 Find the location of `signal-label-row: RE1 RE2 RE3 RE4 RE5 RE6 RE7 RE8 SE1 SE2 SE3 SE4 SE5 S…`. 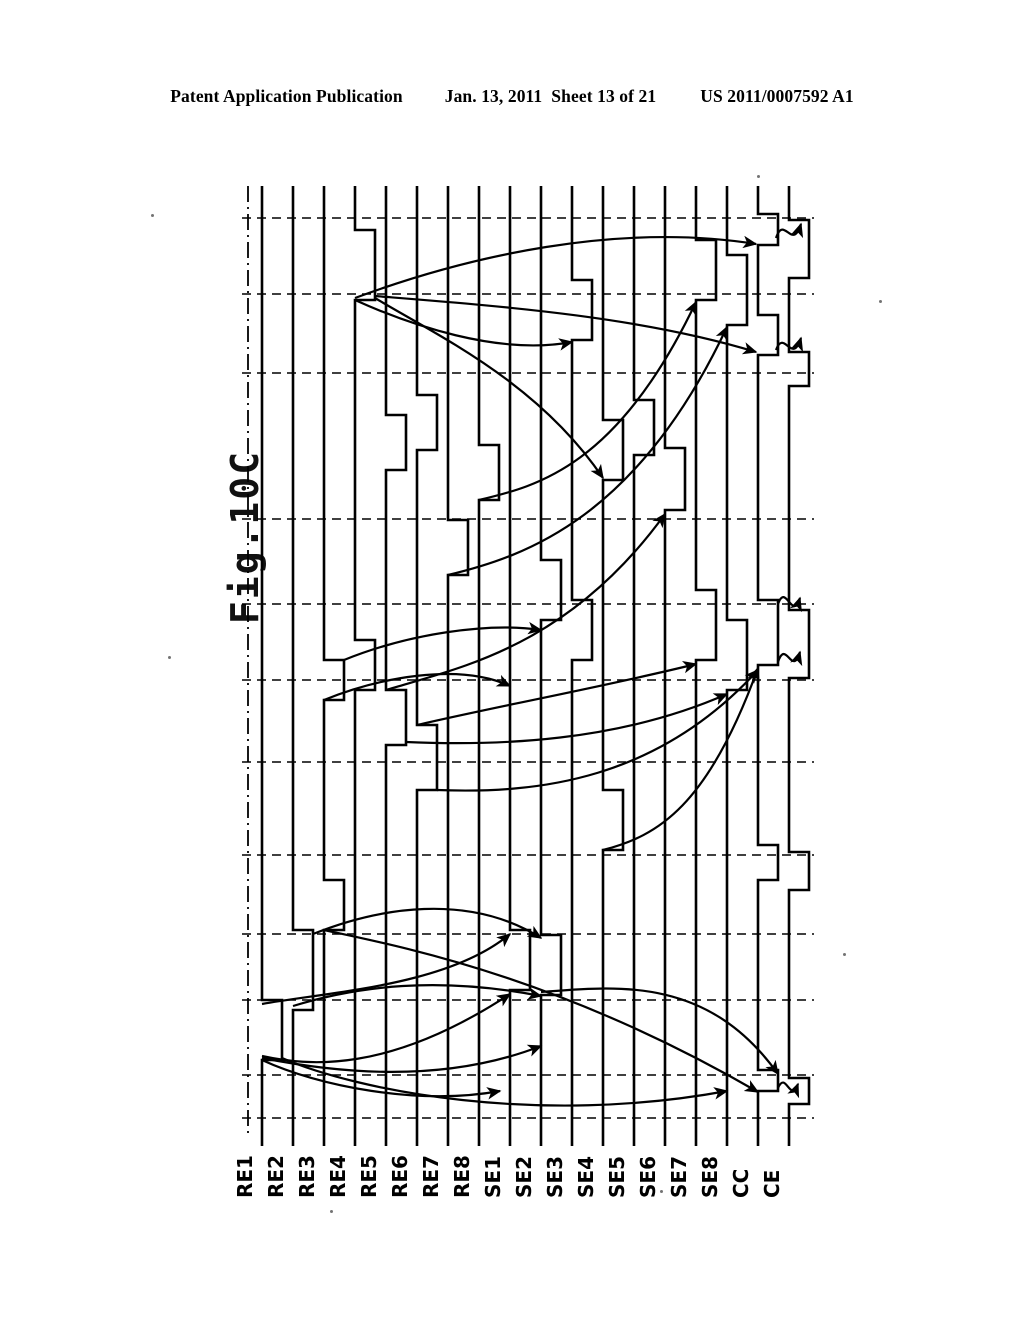

signal-label-row: RE1 RE2 RE3 RE4 RE5 RE6 RE7 RE8 SE1 SE2 SE3 SE4 SE5 S… is located at coordinates (523, 1163).